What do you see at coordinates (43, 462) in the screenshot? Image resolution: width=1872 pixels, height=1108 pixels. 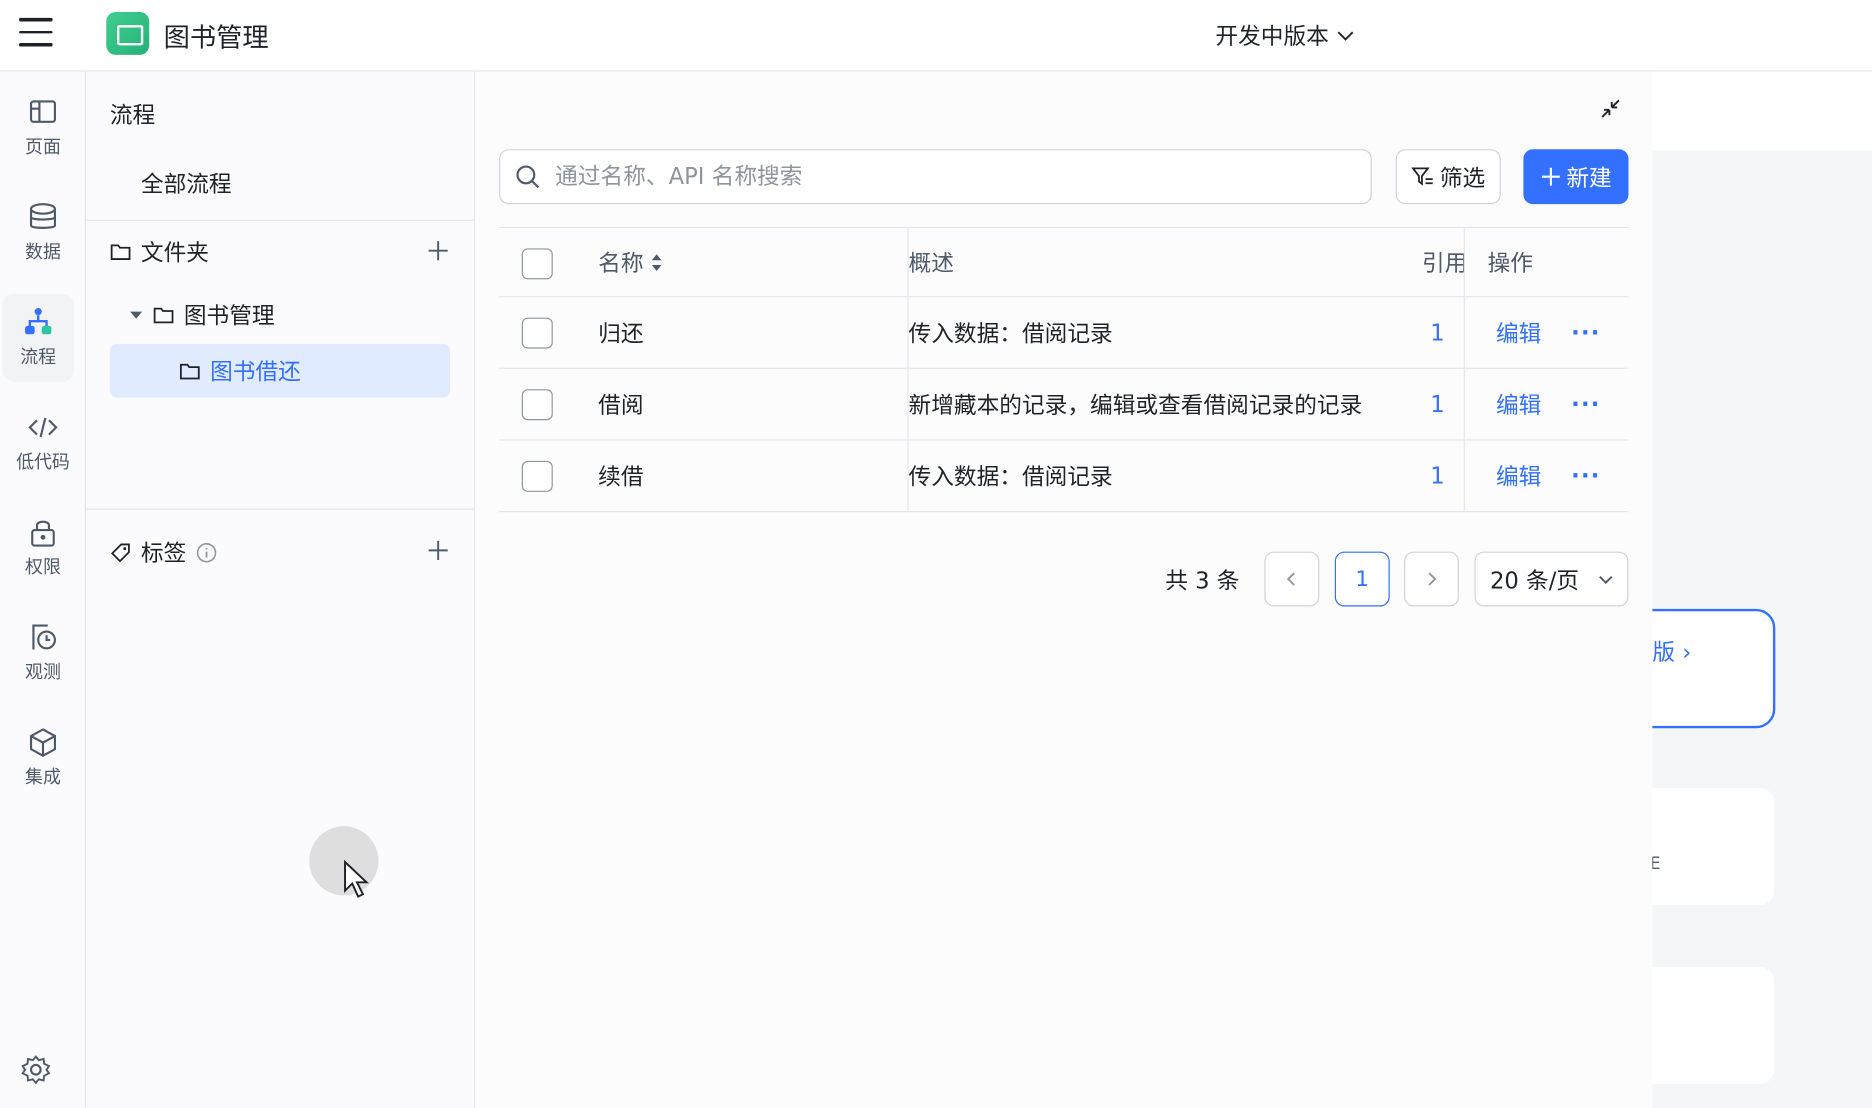 I see `rail-item-label: 低代码` at bounding box center [43, 462].